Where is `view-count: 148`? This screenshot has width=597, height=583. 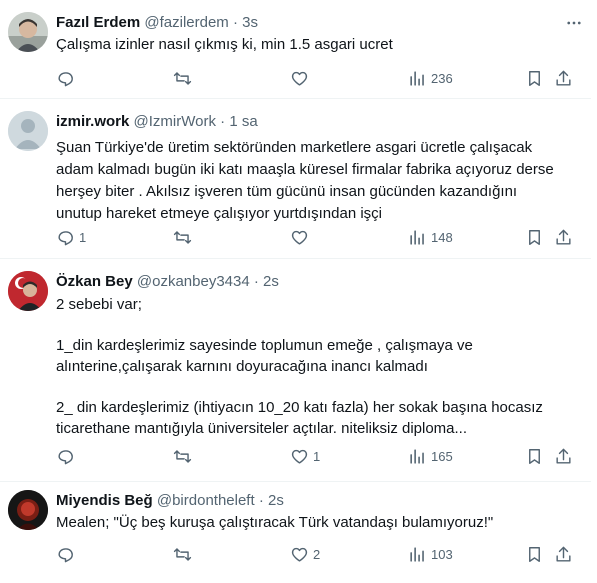 view-count: 148 is located at coordinates (442, 237).